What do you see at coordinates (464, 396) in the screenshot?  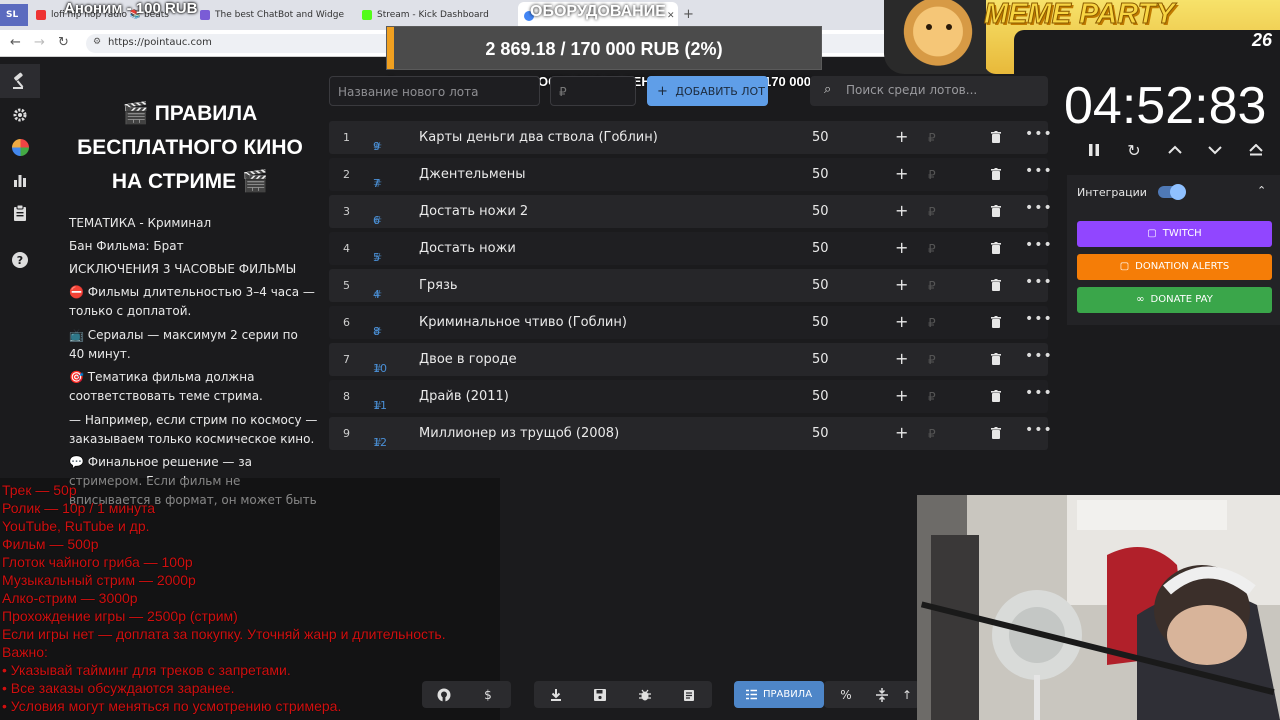 I see `lot-name: Драйв (2011)` at bounding box center [464, 396].